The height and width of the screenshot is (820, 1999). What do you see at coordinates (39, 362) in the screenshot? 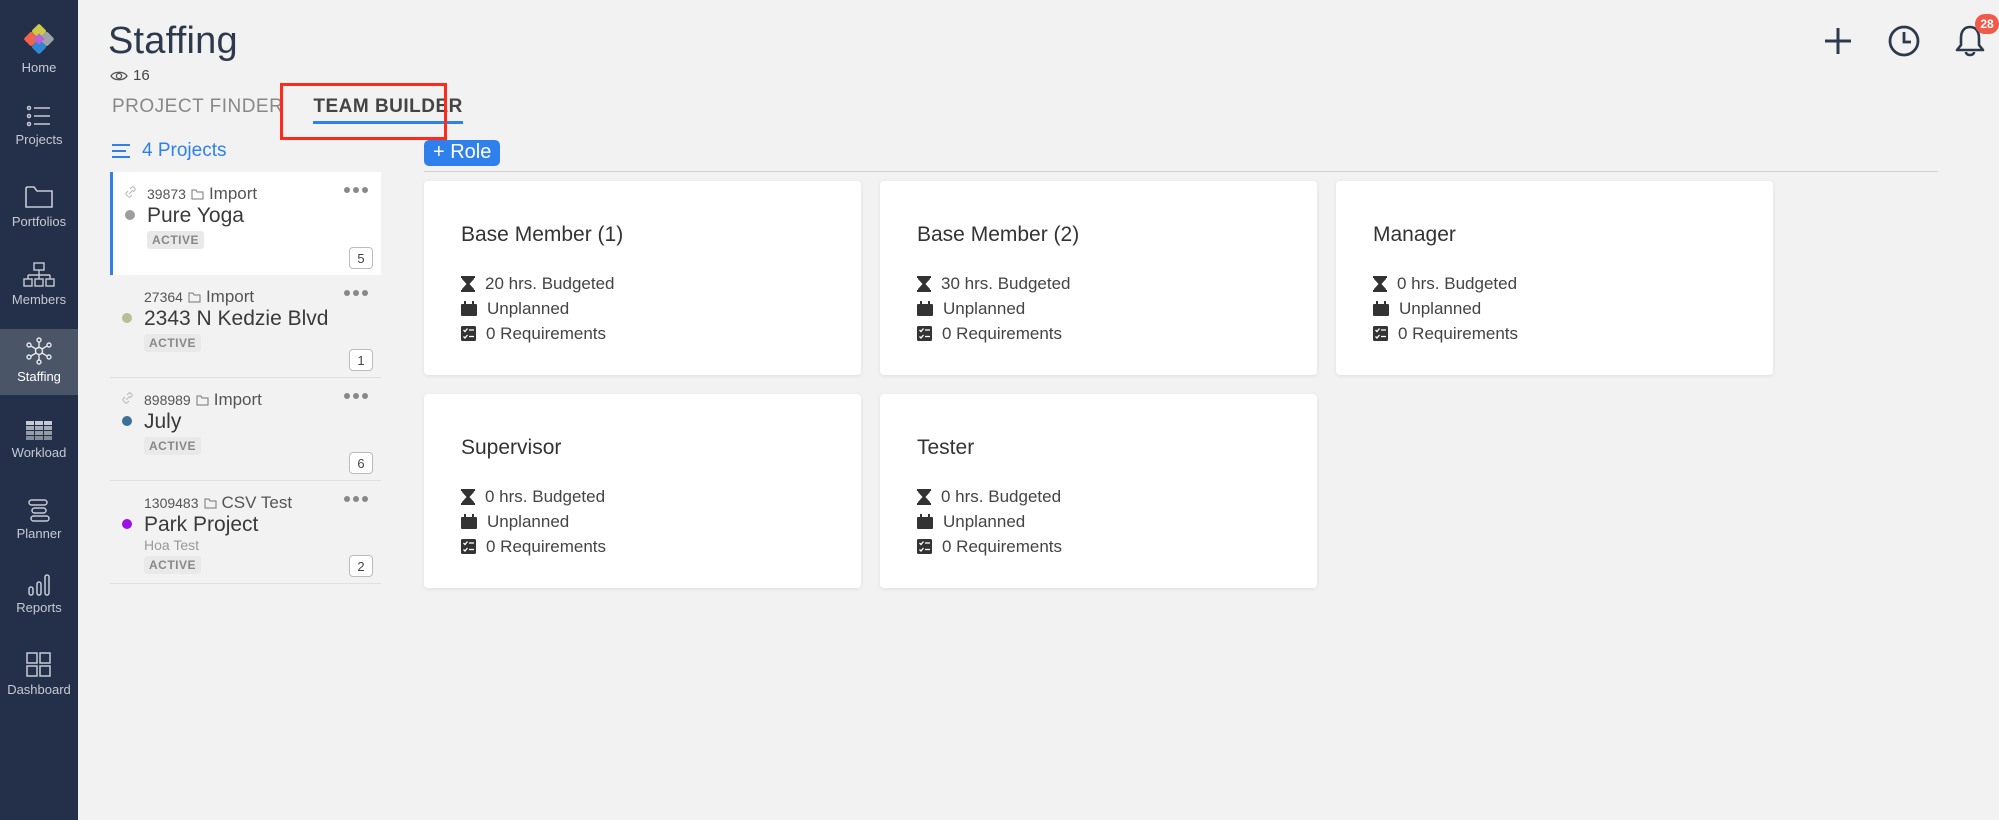
I see `sidebar-item-staffing: Staffing` at bounding box center [39, 362].